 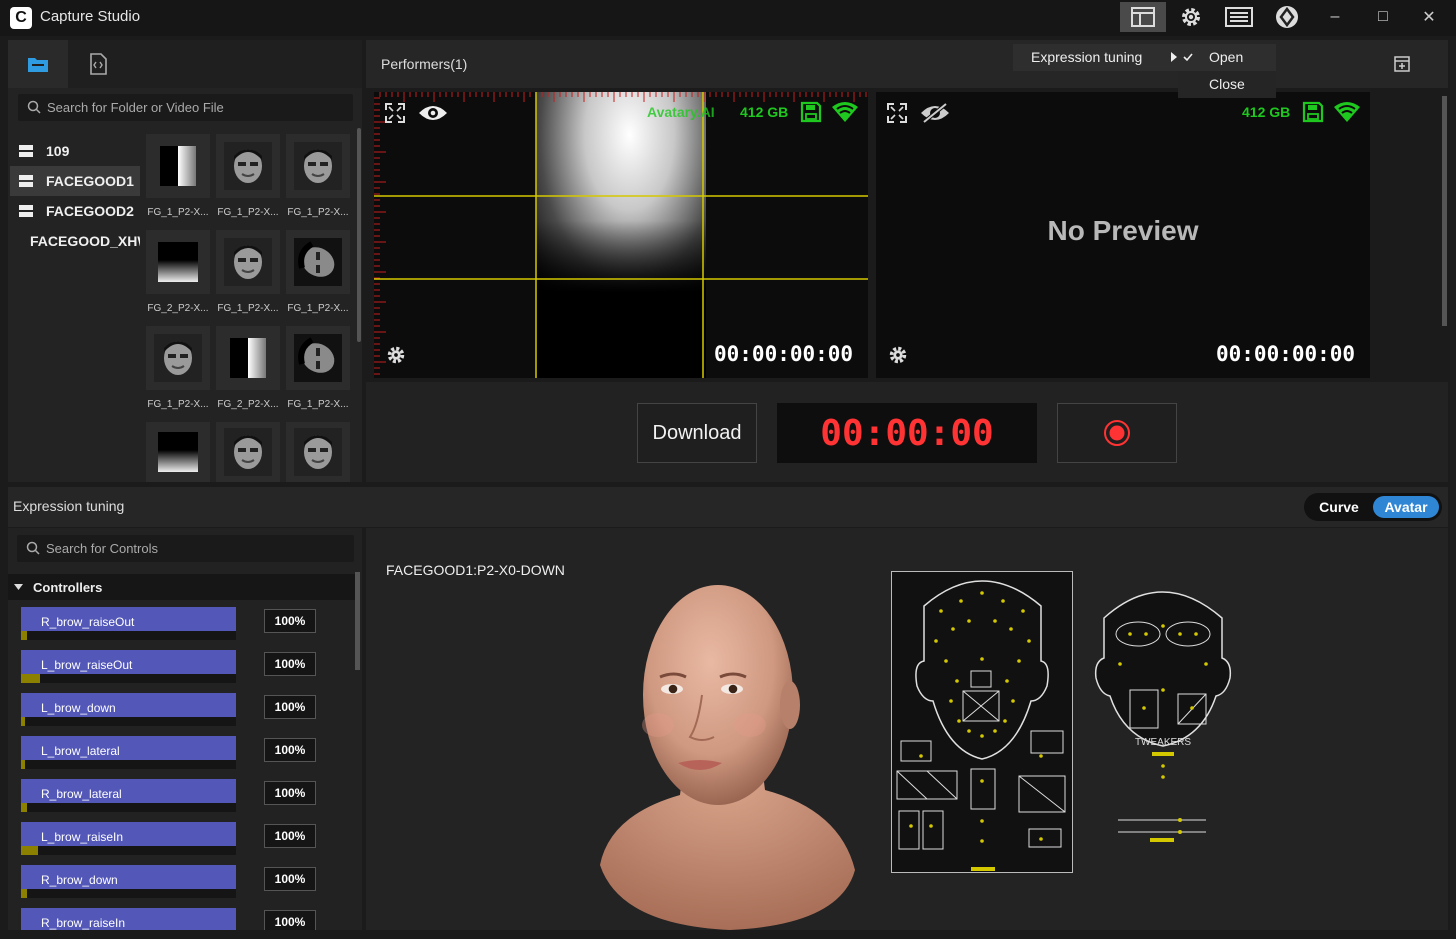 What do you see at coordinates (185, 548) in the screenshot?
I see `controls-search-input: Search for Controls` at bounding box center [185, 548].